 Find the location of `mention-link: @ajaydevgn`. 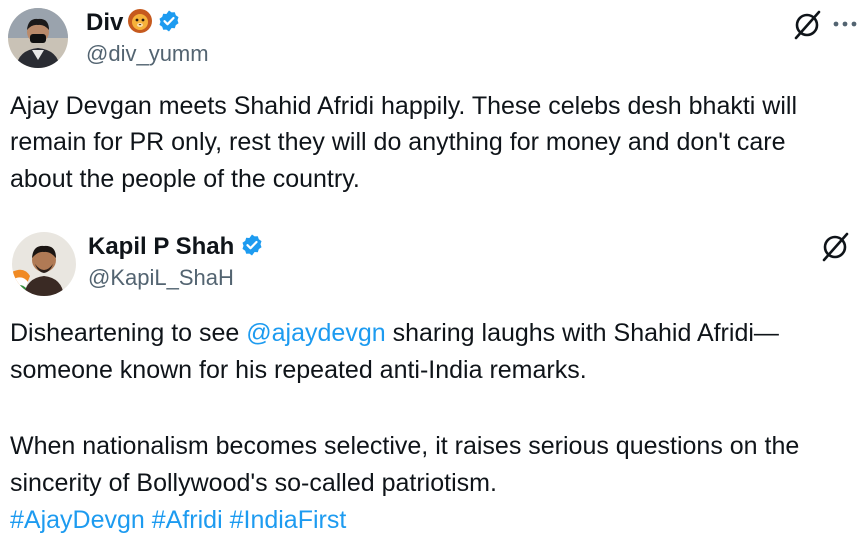

mention-link: @ajaydevgn is located at coordinates (315, 333).